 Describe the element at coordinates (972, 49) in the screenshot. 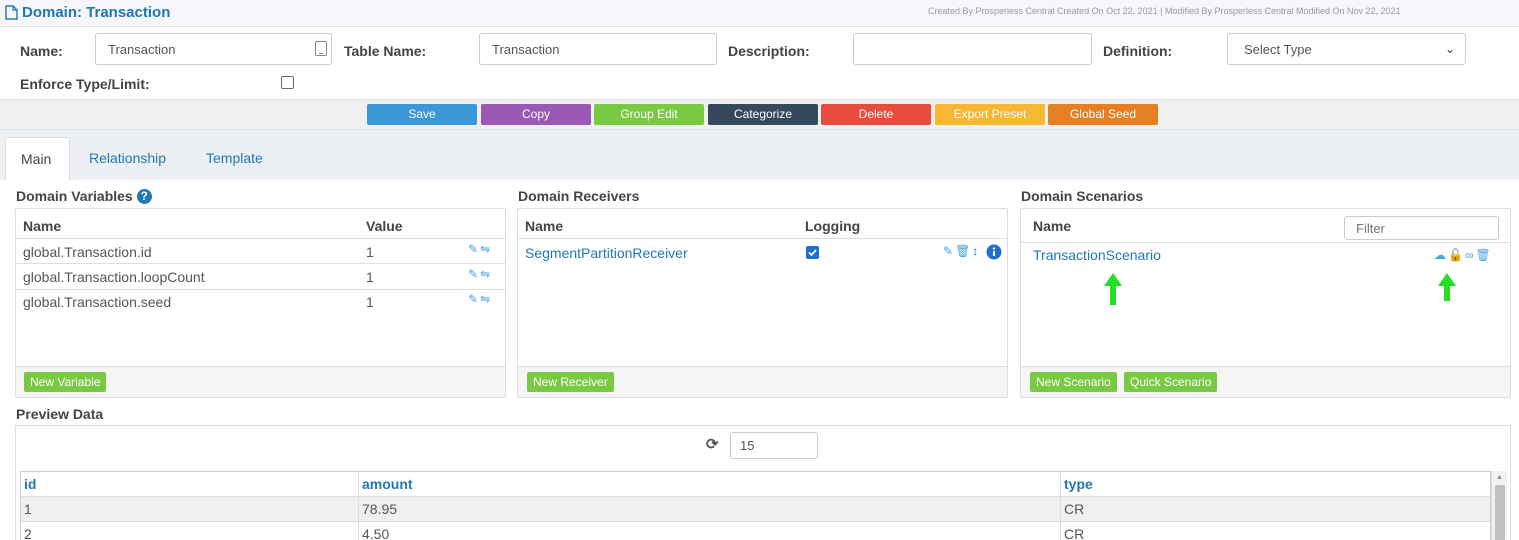

I see `description-input` at that location.